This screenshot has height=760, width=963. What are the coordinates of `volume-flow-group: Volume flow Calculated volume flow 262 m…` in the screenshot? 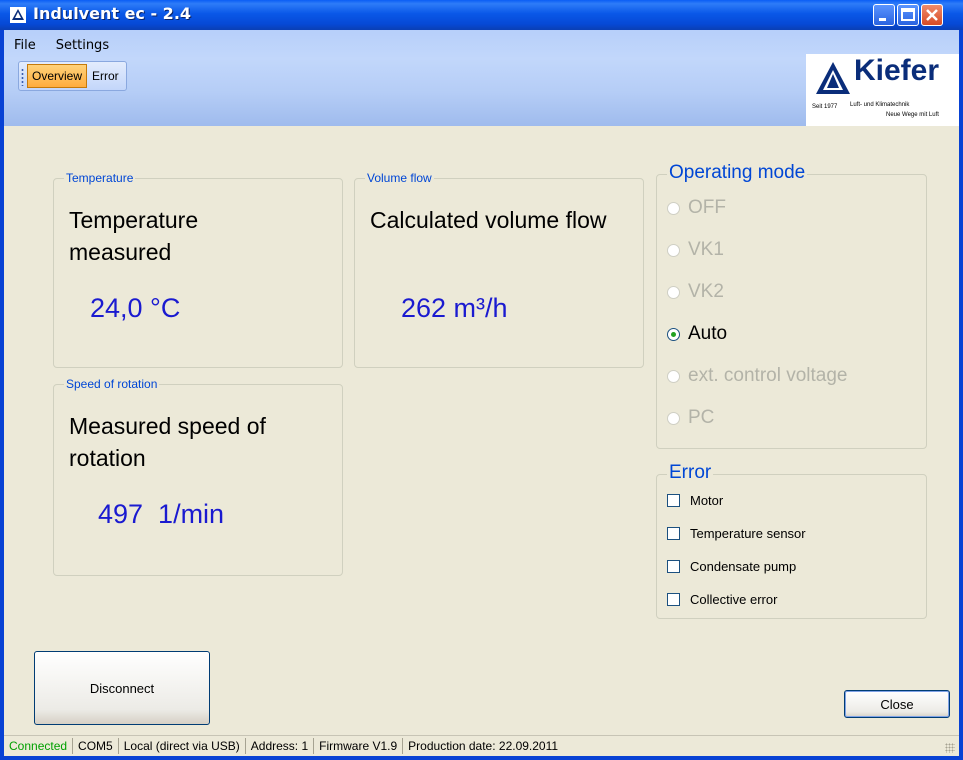 It's located at (499, 269).